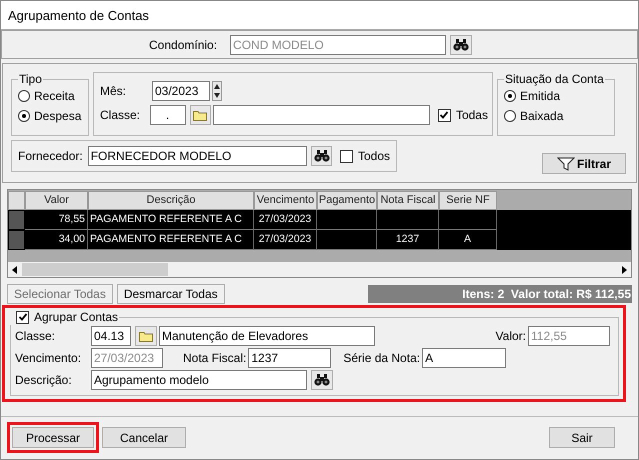  What do you see at coordinates (16, 200) in the screenshot?
I see `header-cell` at bounding box center [16, 200].